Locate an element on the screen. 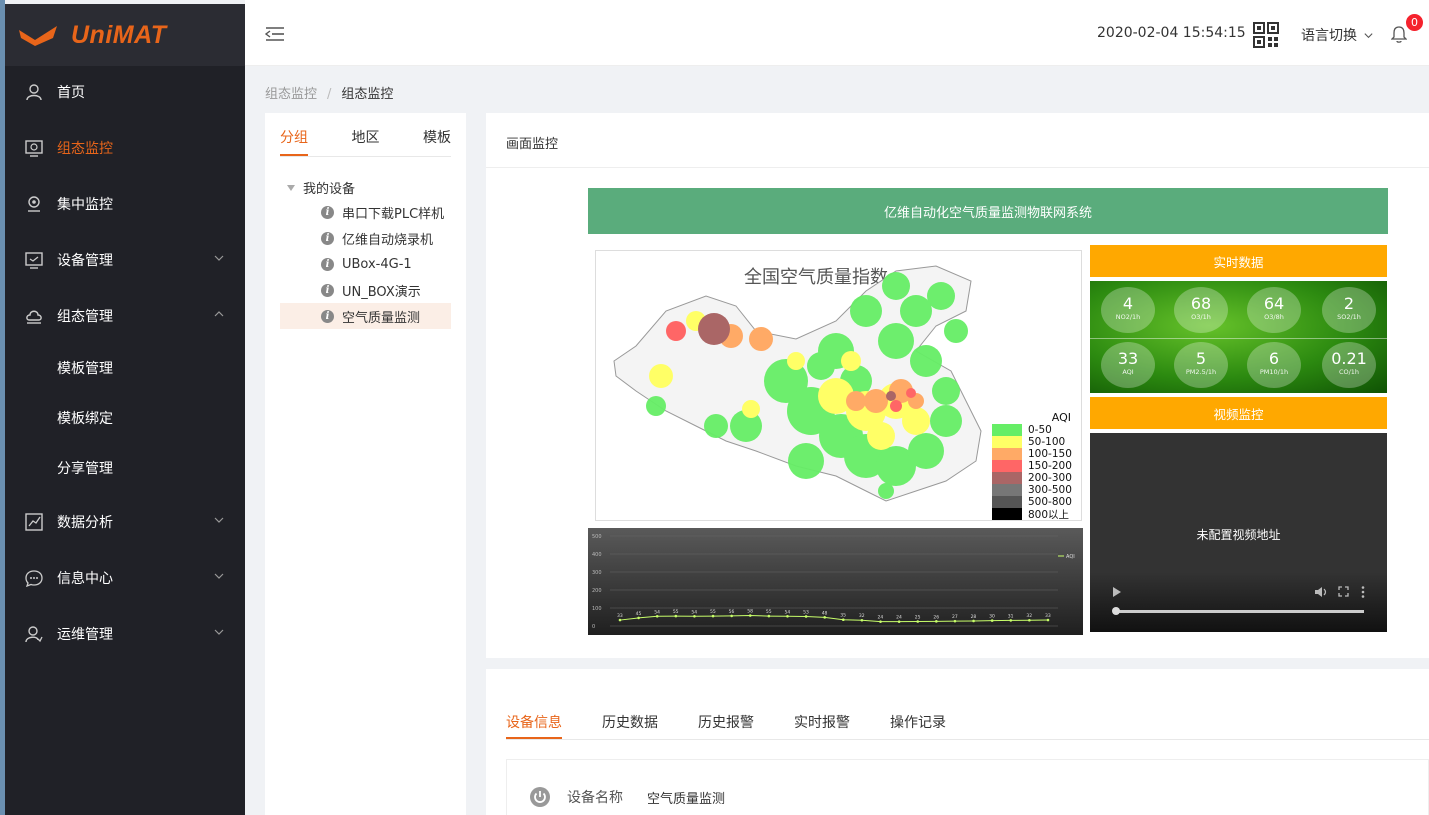 The image size is (1429, 815). sidebar-item-label: 运维管理 is located at coordinates (85, 635).